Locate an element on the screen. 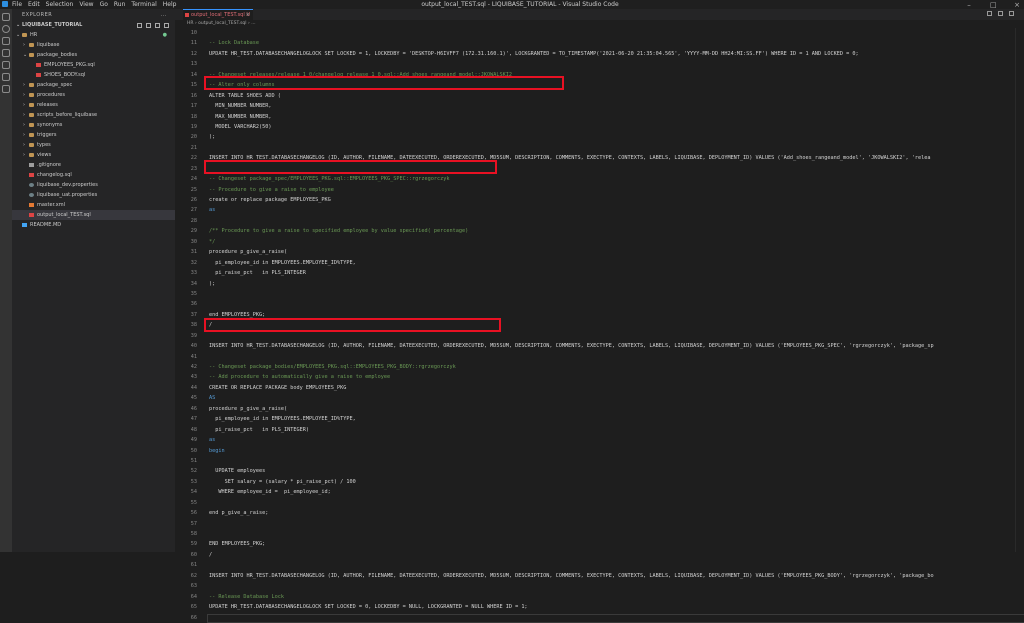 The image size is (1024, 623). tree-file: liquibase_dev.properties is located at coordinates (93, 185).